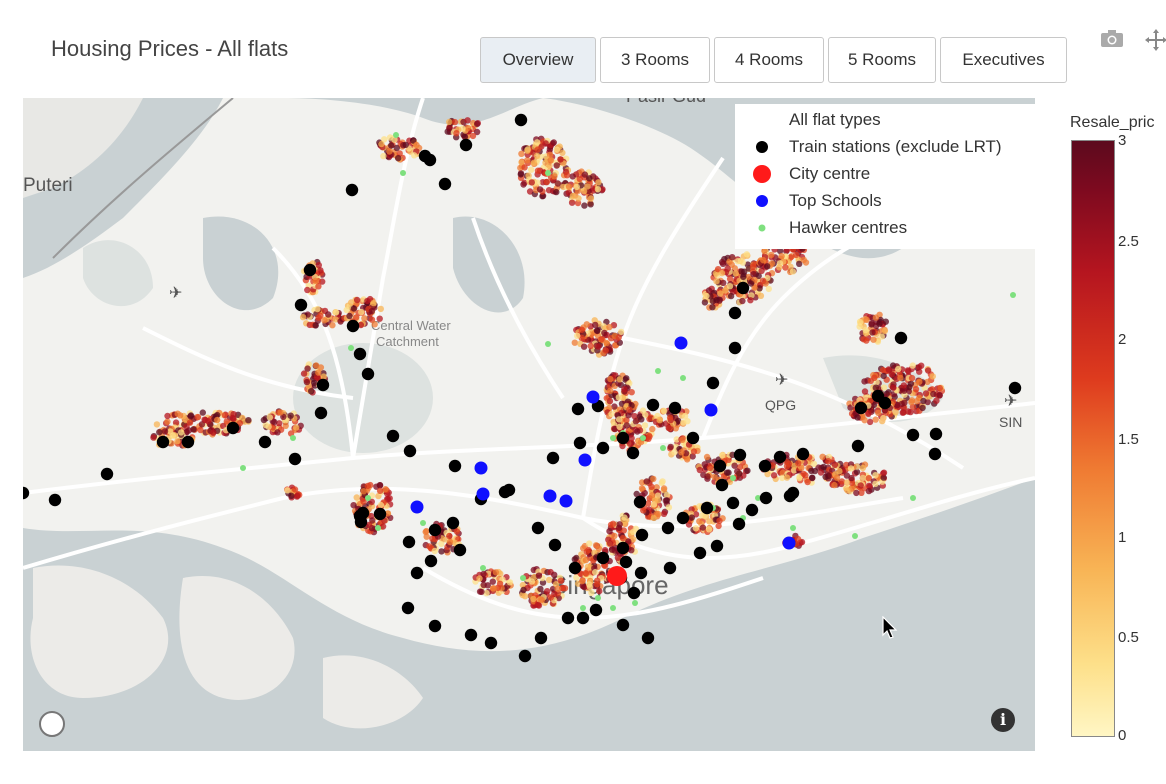 This screenshot has width=1166, height=784. Describe the element at coordinates (1010, 401) in the screenshot. I see `airport-icon: ✈` at that location.